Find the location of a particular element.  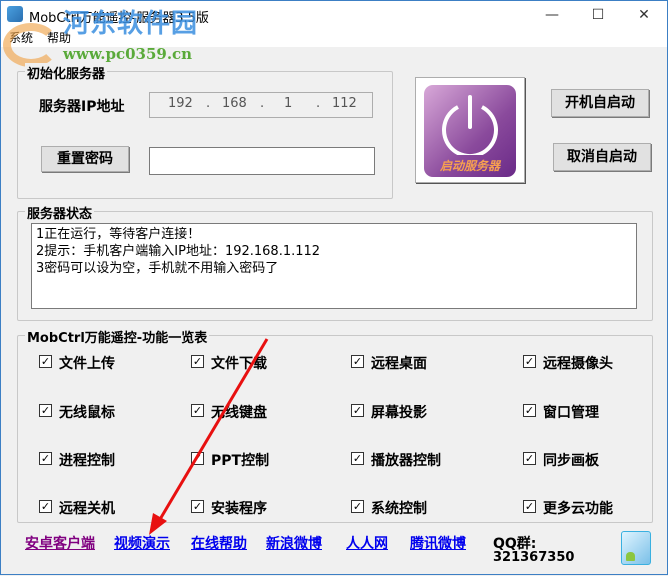

footer-link: 安卓客户端 is located at coordinates (60, 543).